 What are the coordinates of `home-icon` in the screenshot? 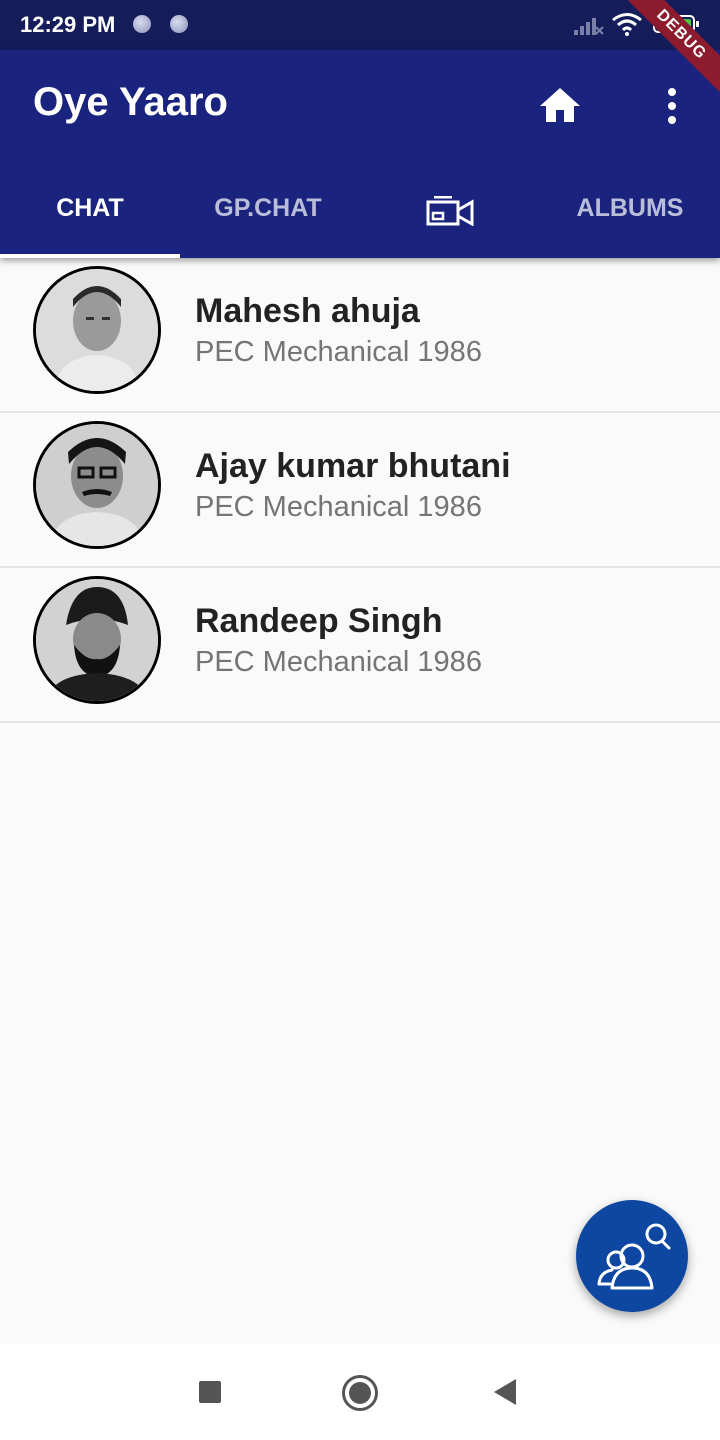 It's located at (560, 105).